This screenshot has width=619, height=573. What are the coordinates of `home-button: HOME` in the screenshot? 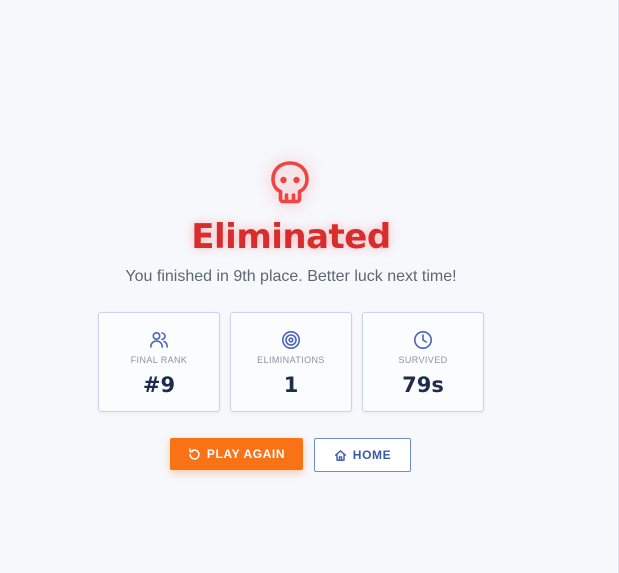 It's located at (362, 455).